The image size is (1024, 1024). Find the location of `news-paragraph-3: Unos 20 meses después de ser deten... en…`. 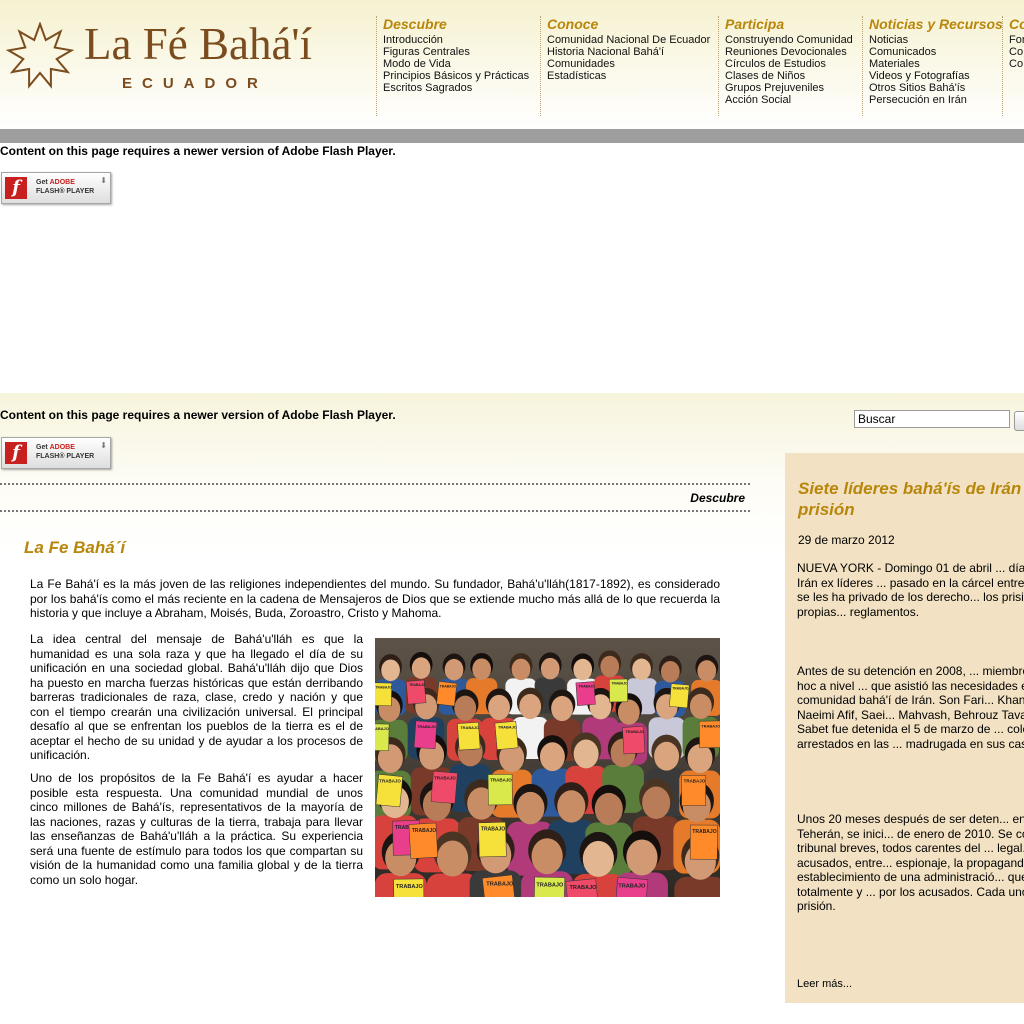

news-paragraph-3: Unos 20 meses después de ser deten... en… is located at coordinates (910, 862).